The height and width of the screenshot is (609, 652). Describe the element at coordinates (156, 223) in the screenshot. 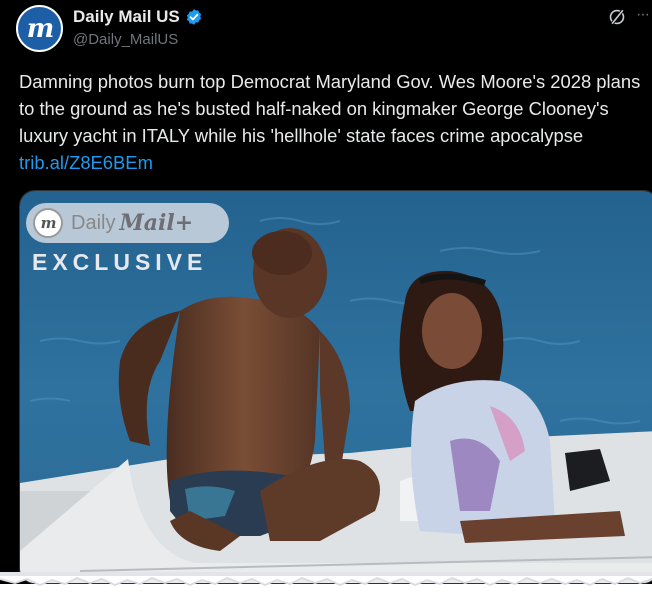

I see `badge-mail-plus-text: Mail+` at that location.